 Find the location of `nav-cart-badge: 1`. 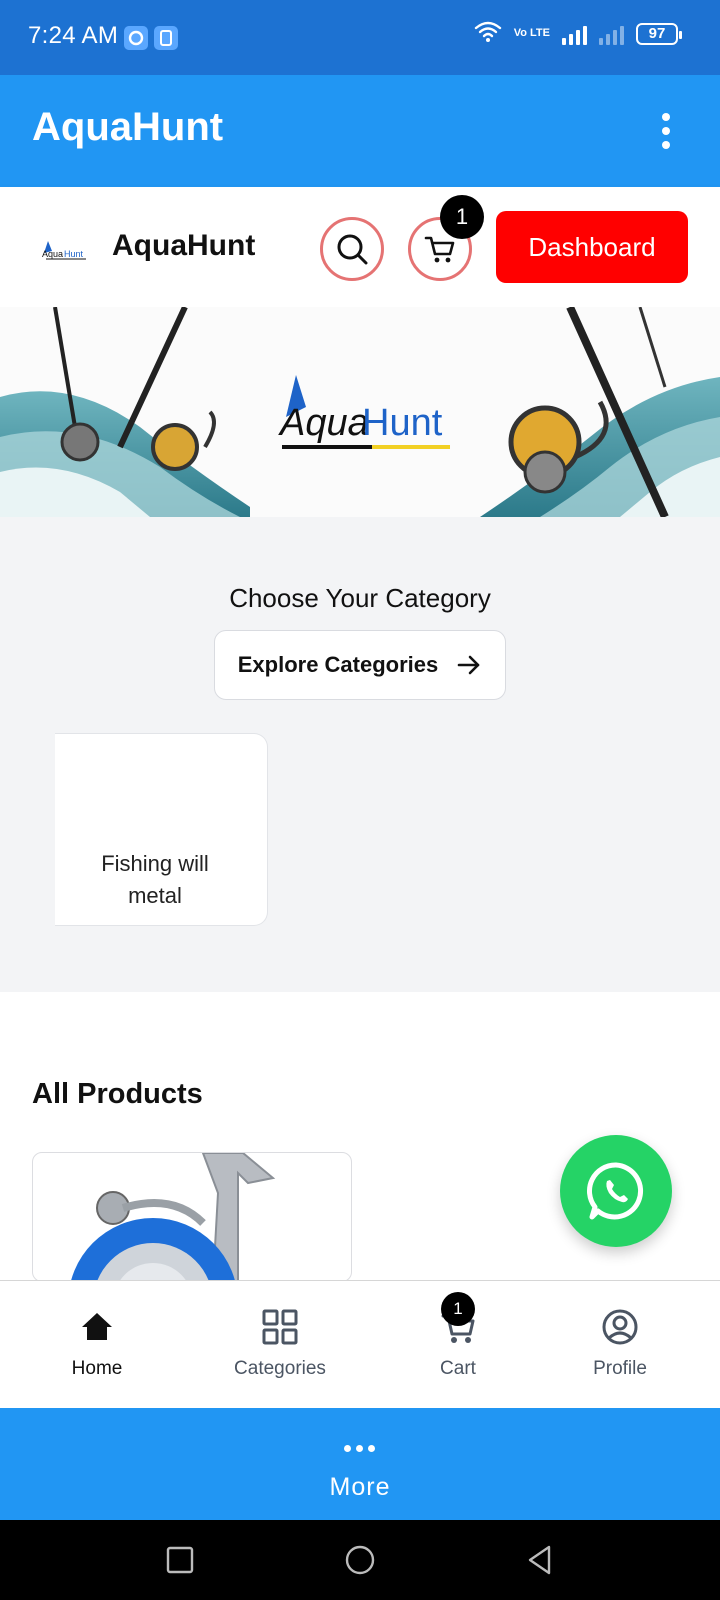

nav-cart-badge: 1 is located at coordinates (458, 1309).